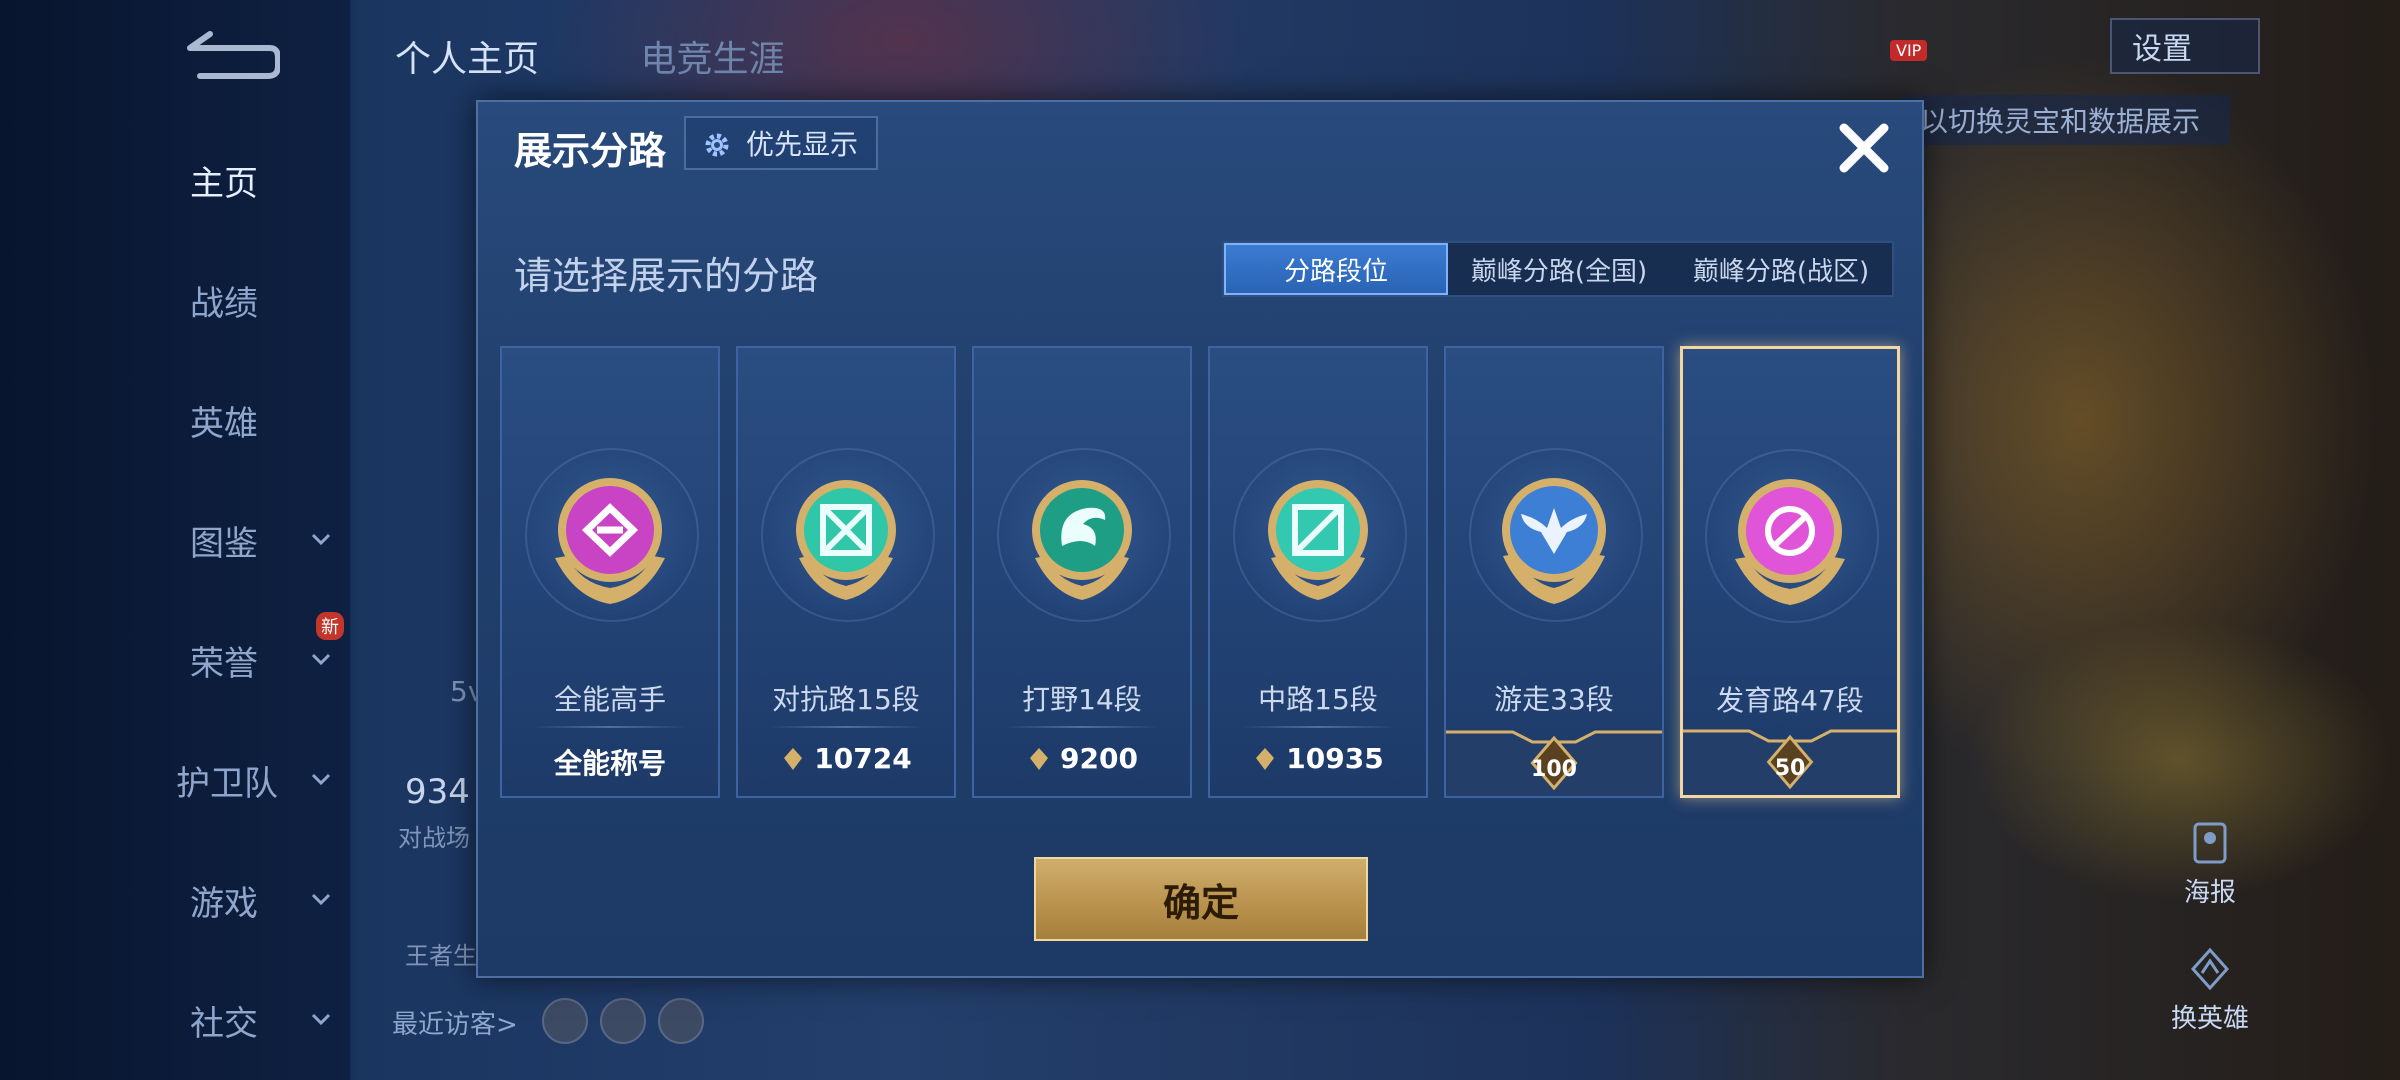  Describe the element at coordinates (1790, 768) in the screenshot. I see `star-count: 50` at that location.